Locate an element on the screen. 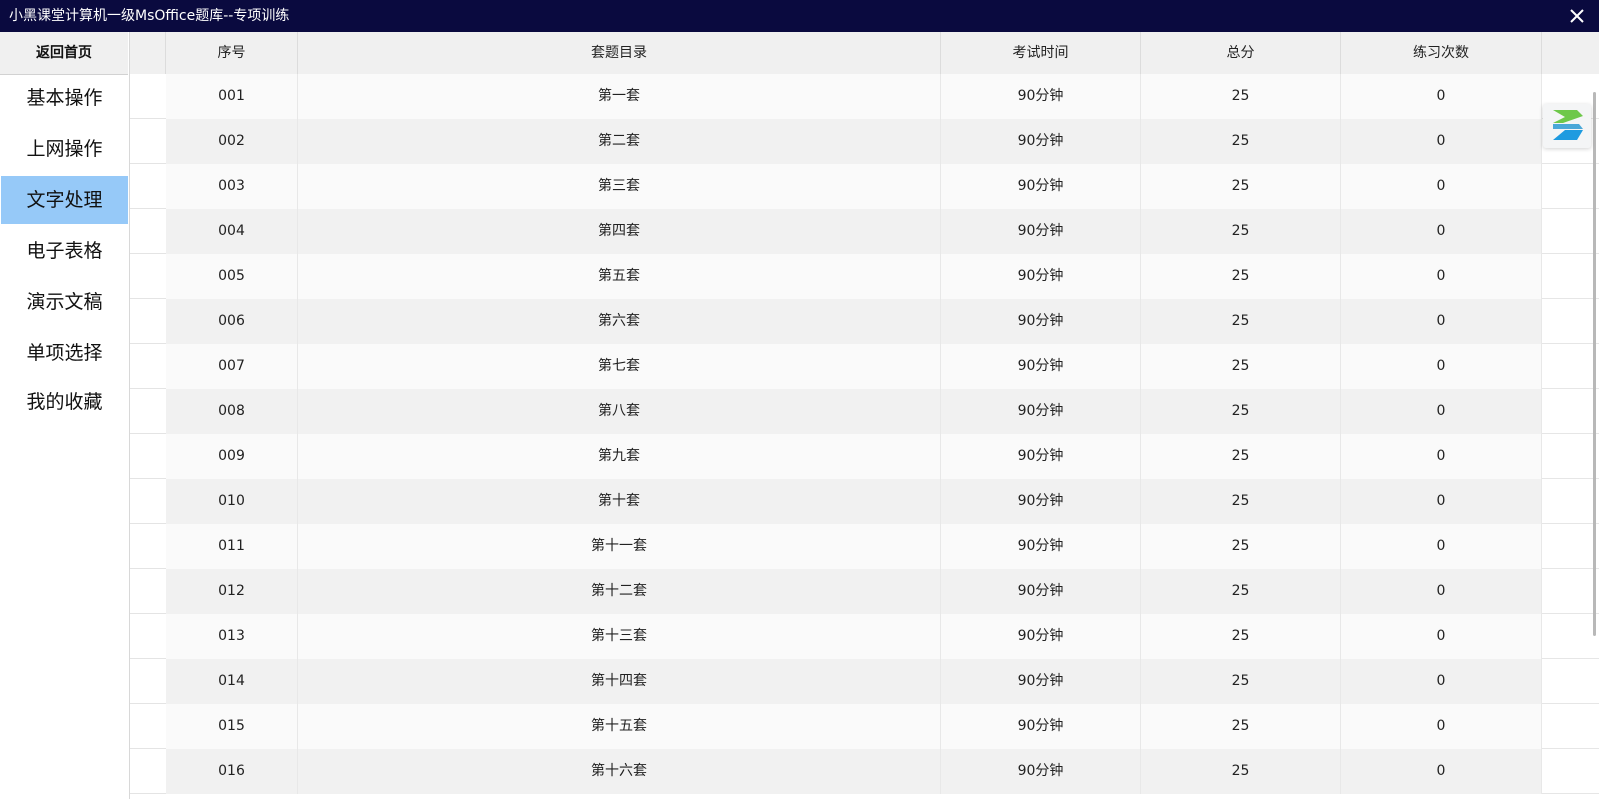 The image size is (1599, 799). cell-set-name: 第十五套 is located at coordinates (619, 726).